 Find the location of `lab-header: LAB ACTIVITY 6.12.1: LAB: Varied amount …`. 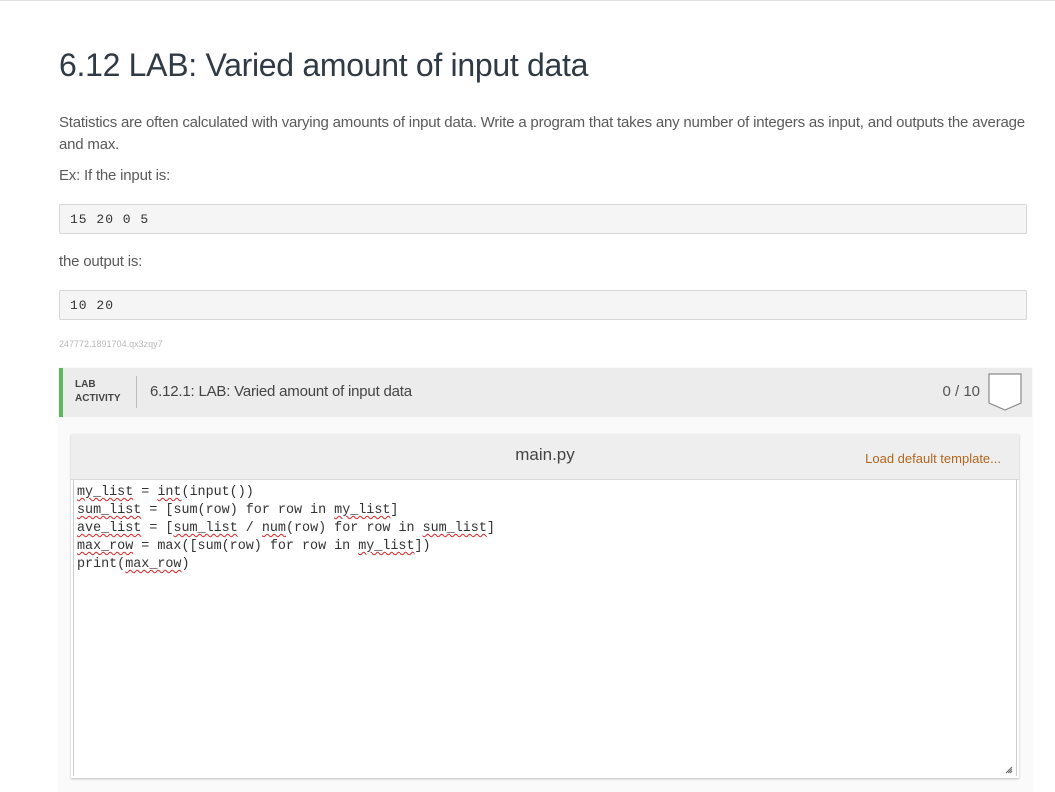

lab-header: LAB ACTIVITY 6.12.1: LAB: Varied amount … is located at coordinates (545, 392).